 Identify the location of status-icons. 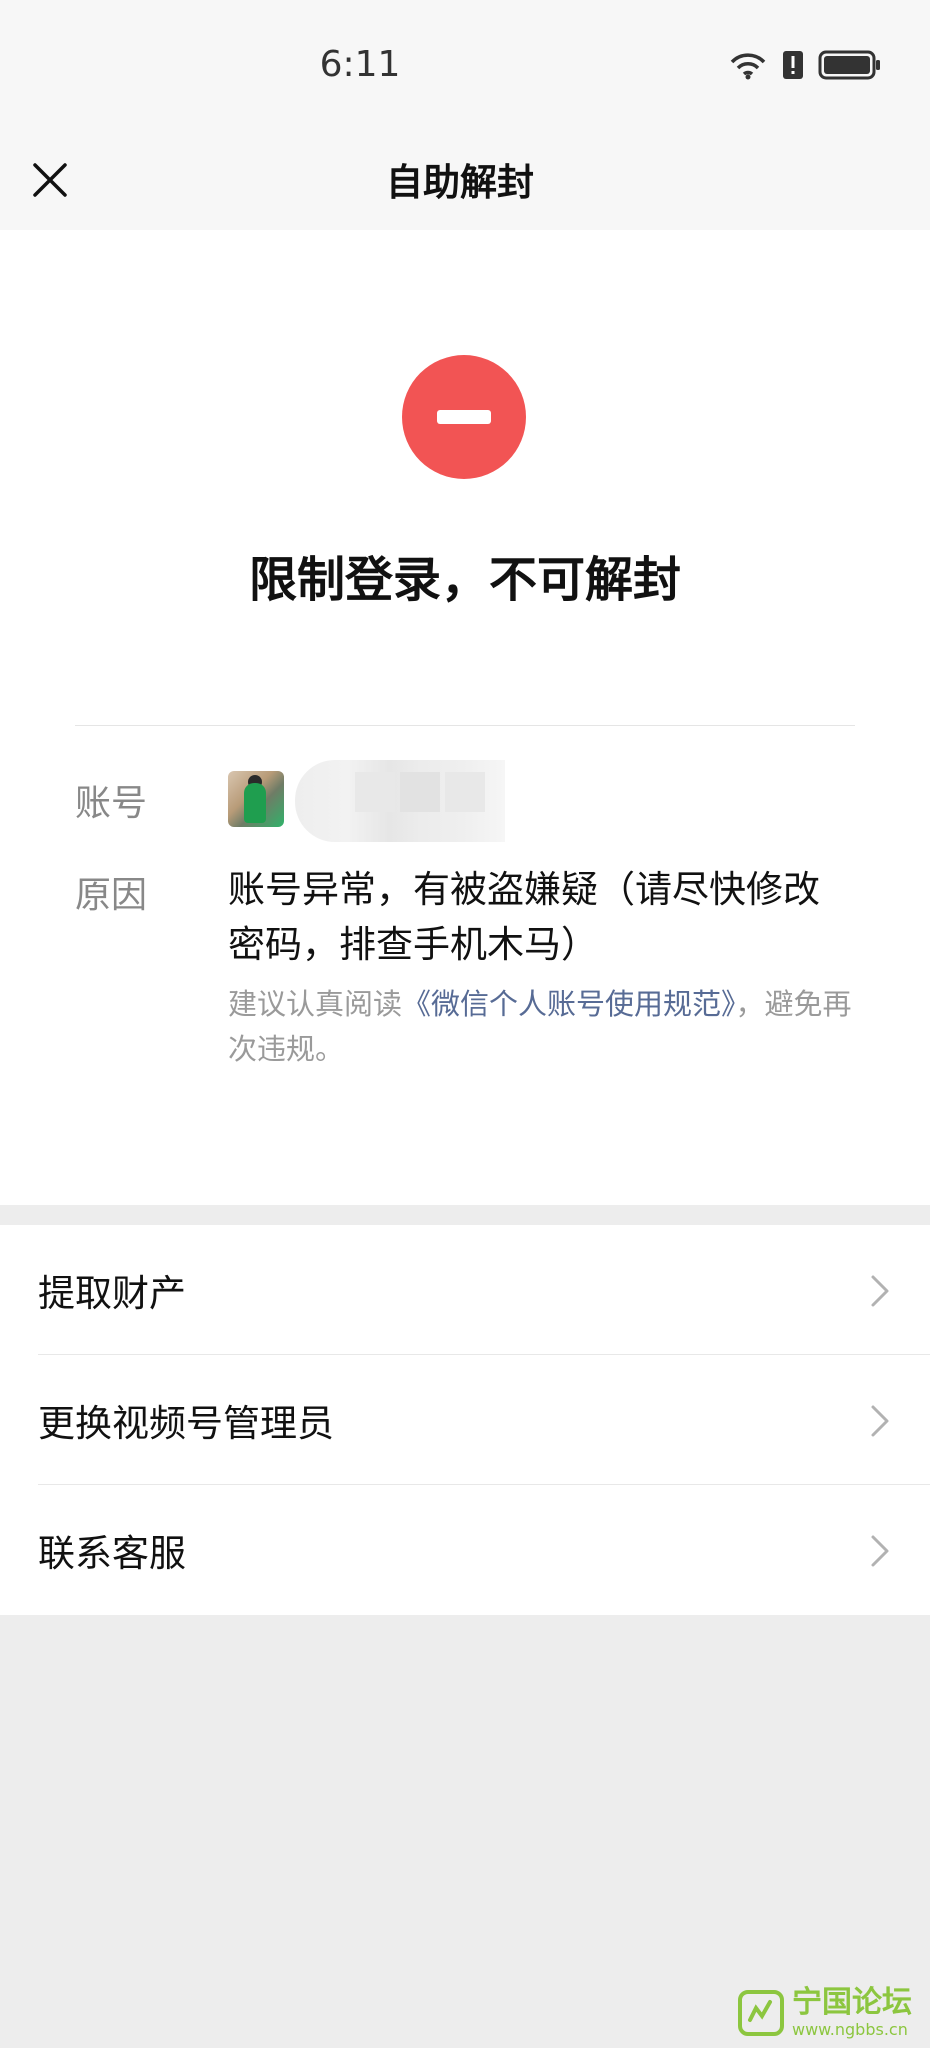
(805, 67).